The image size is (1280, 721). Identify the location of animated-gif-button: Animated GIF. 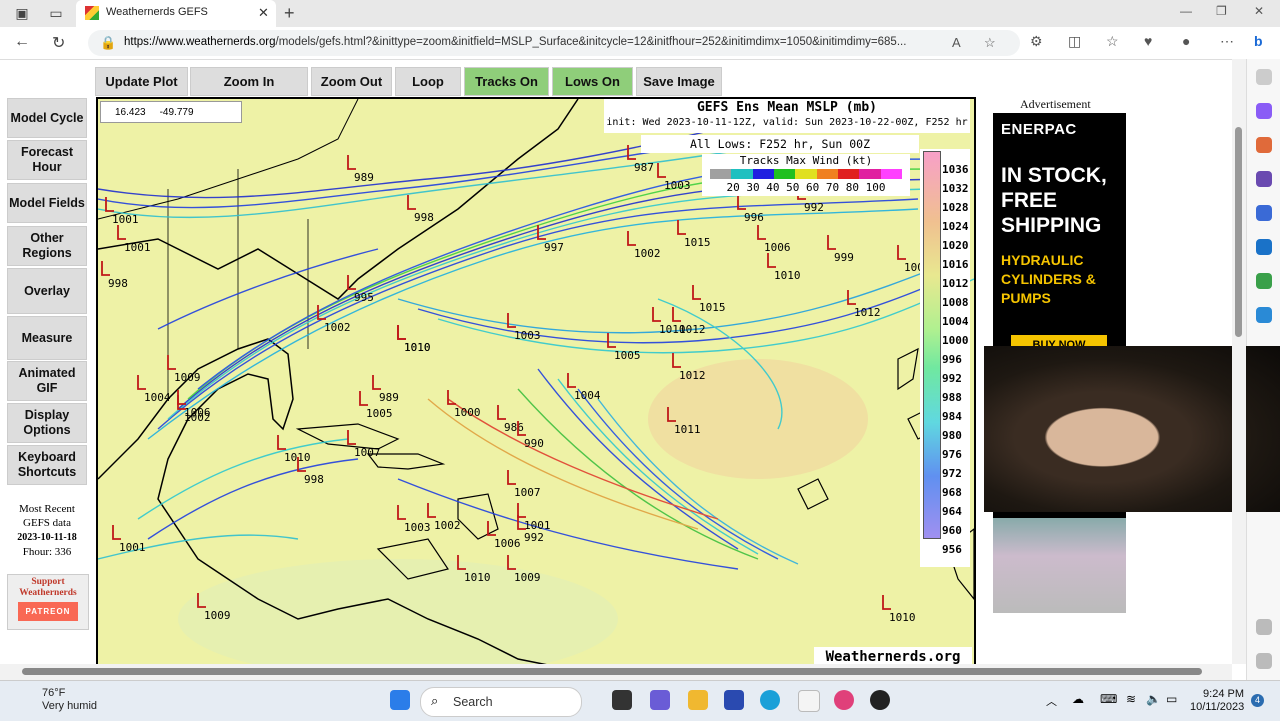
(47, 381).